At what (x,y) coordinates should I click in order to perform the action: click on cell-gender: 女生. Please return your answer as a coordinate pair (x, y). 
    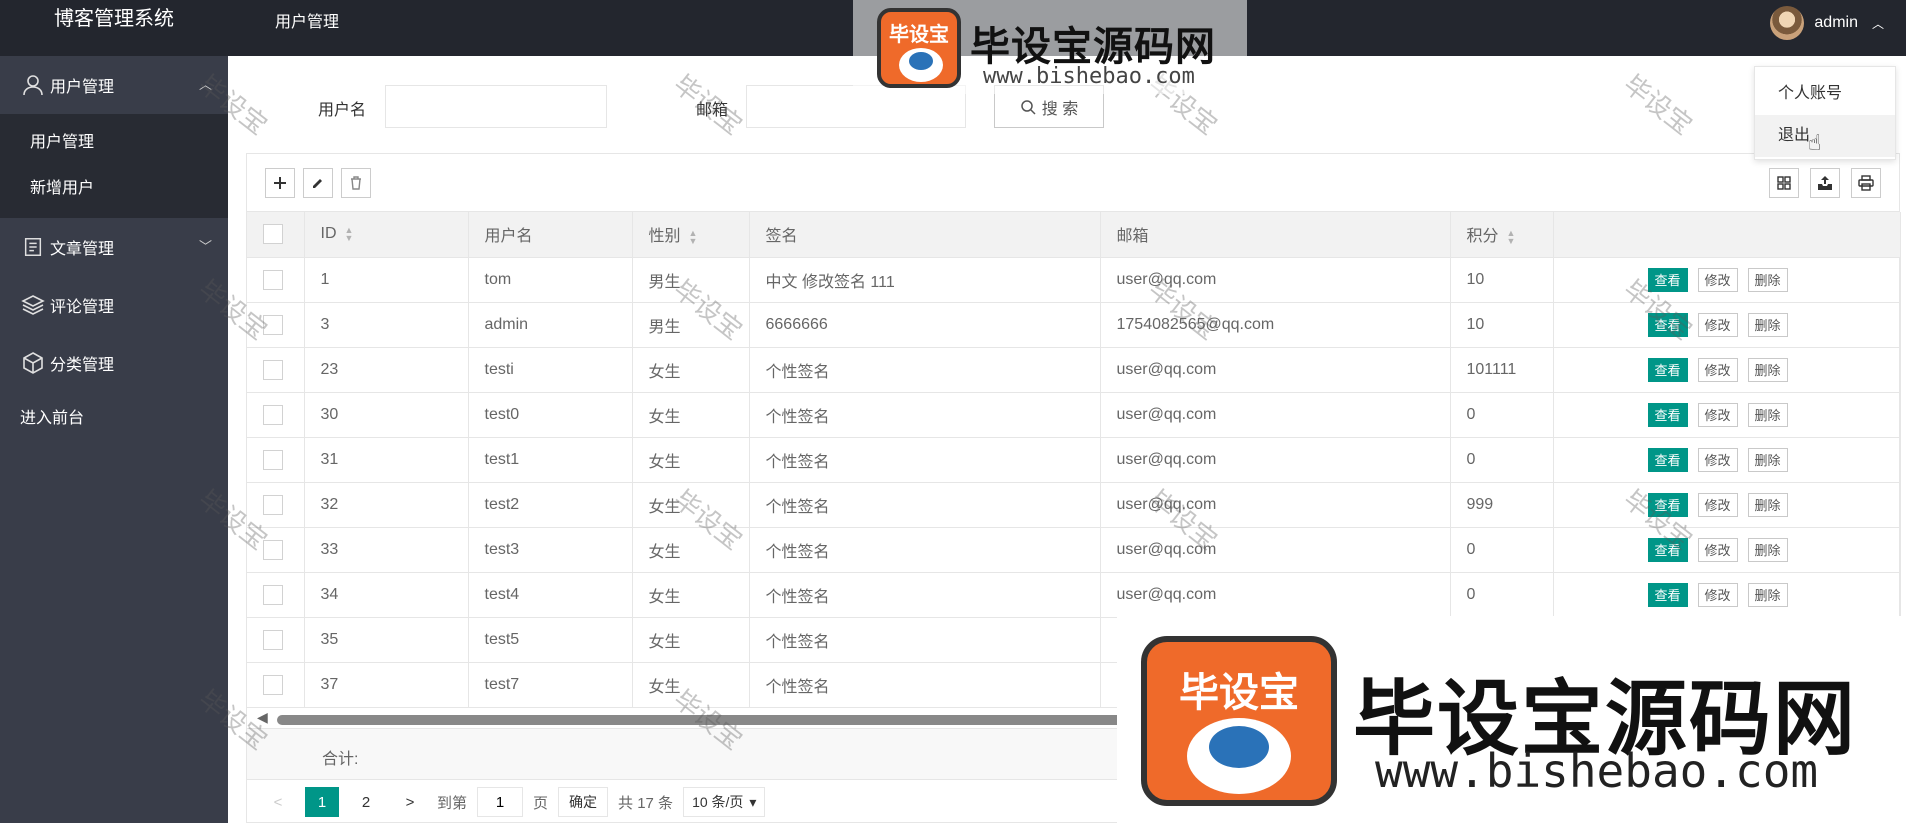
    Looking at the image, I should click on (691, 505).